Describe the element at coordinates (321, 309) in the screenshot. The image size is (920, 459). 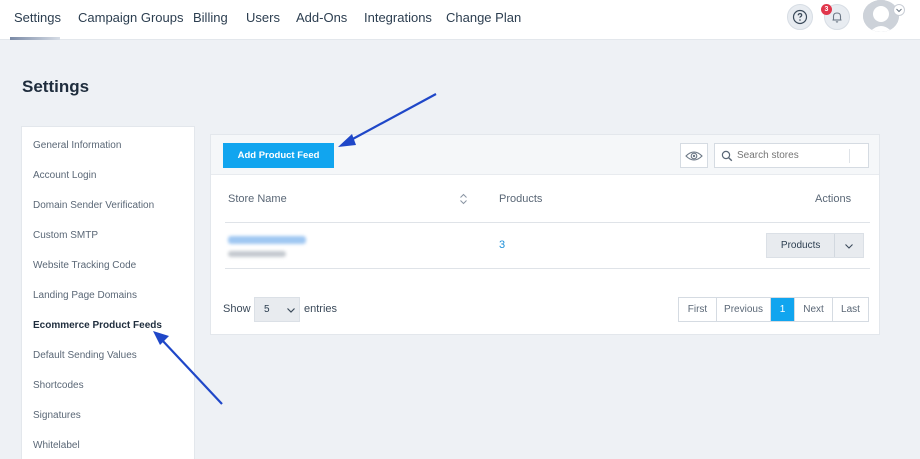
I see `entries-label: entries` at that location.